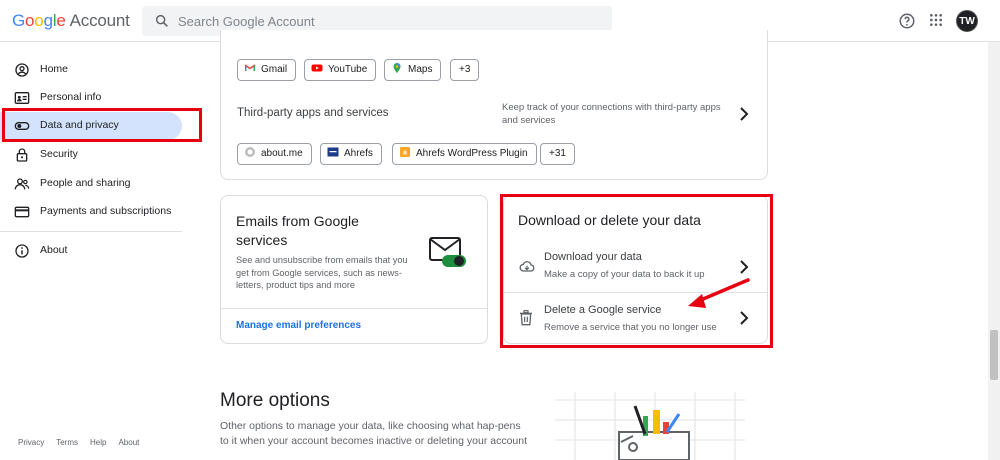  I want to click on chip-ahrefs: Ahrefs, so click(351, 154).